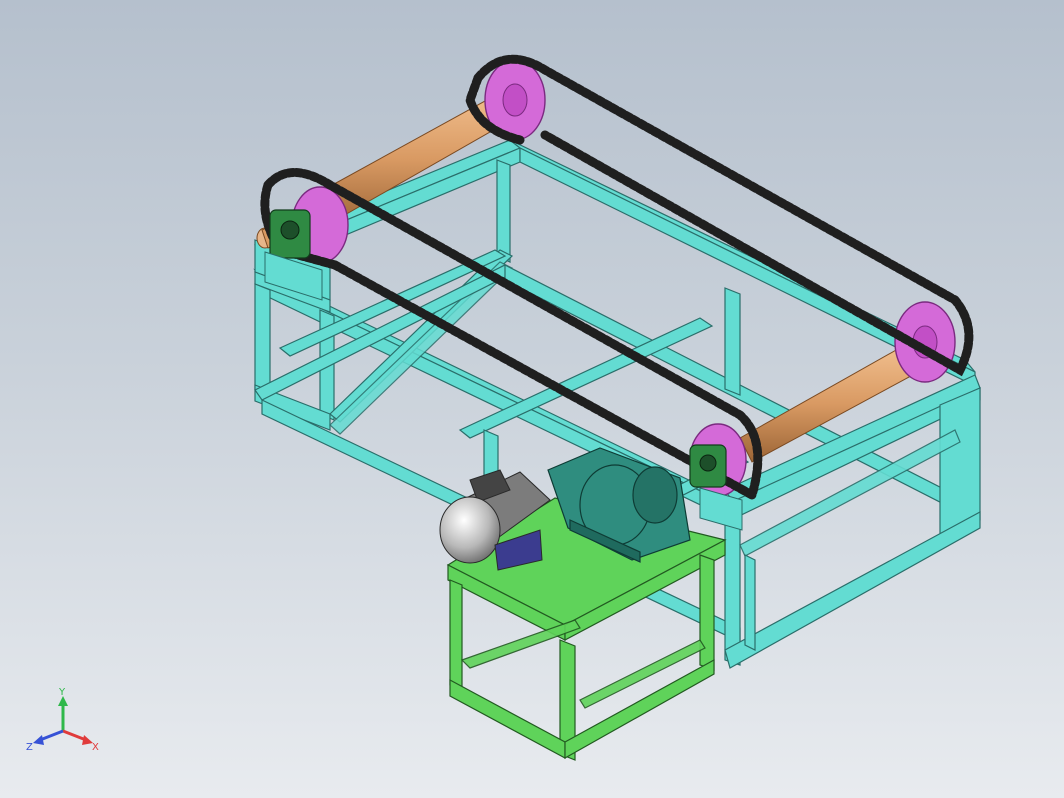 The image size is (1064, 798). What do you see at coordinates (29, 747) in the screenshot?
I see `z-axis-label: Z` at bounding box center [29, 747].